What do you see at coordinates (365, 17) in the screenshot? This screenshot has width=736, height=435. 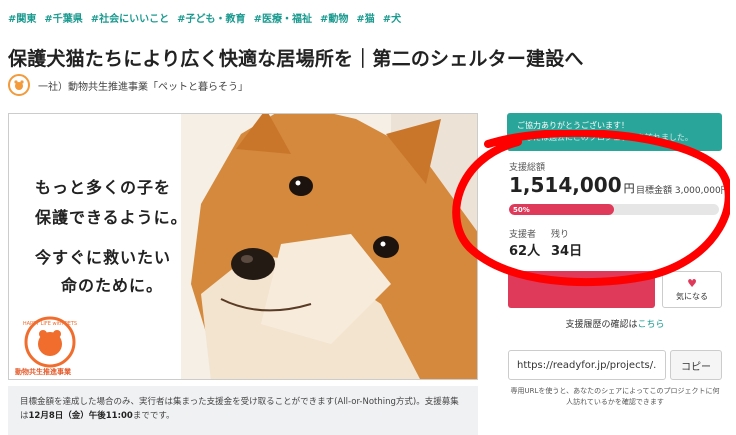 I see `tag-link: #猫` at bounding box center [365, 17].